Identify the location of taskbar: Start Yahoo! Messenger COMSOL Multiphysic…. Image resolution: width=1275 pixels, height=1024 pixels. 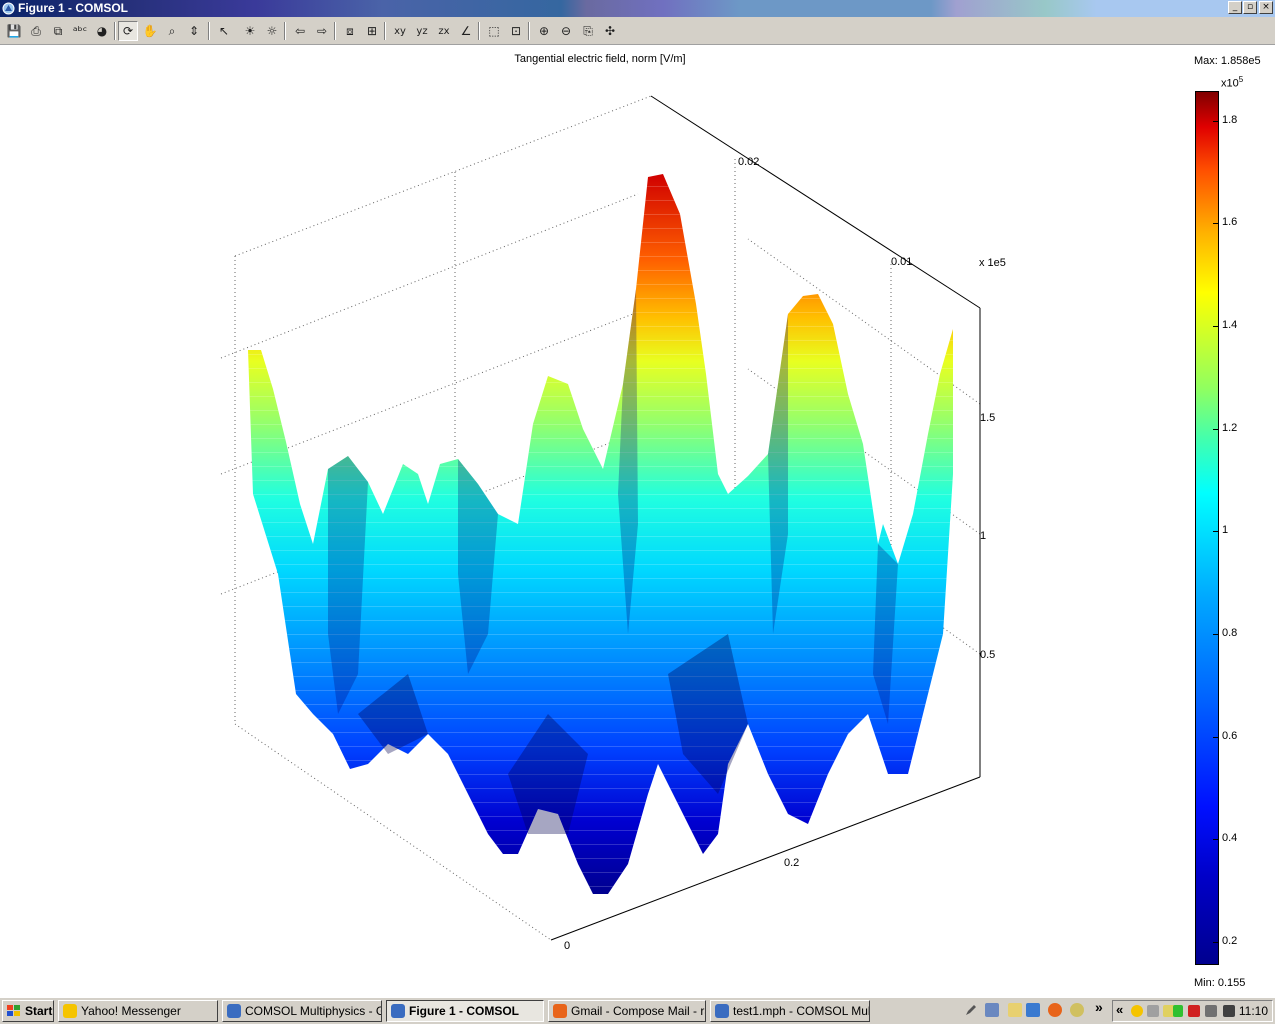
(637, 1010).